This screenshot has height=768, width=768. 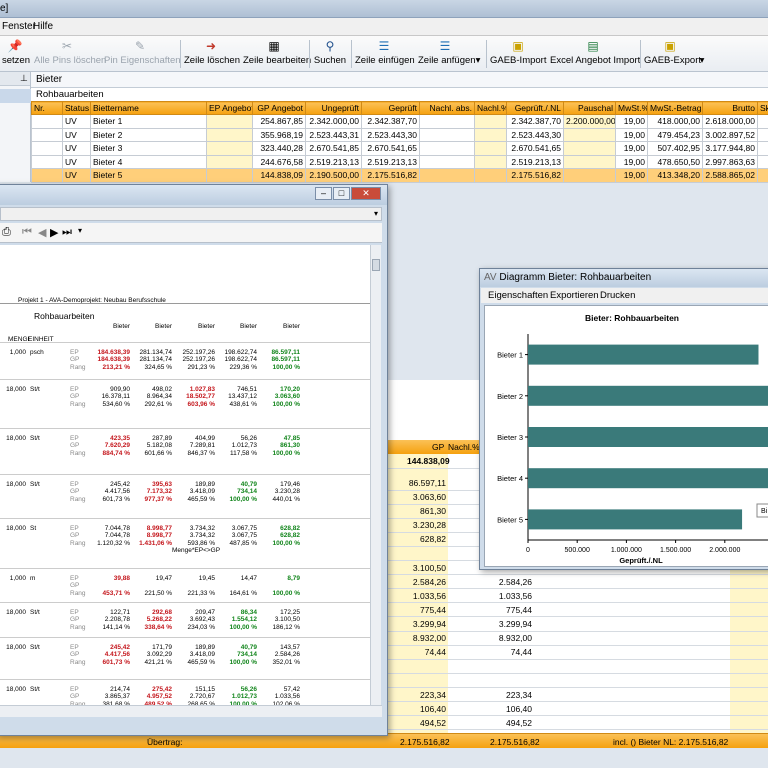 I want to click on menu-eigenschaften: Eigenschaften, so click(x=518, y=295).